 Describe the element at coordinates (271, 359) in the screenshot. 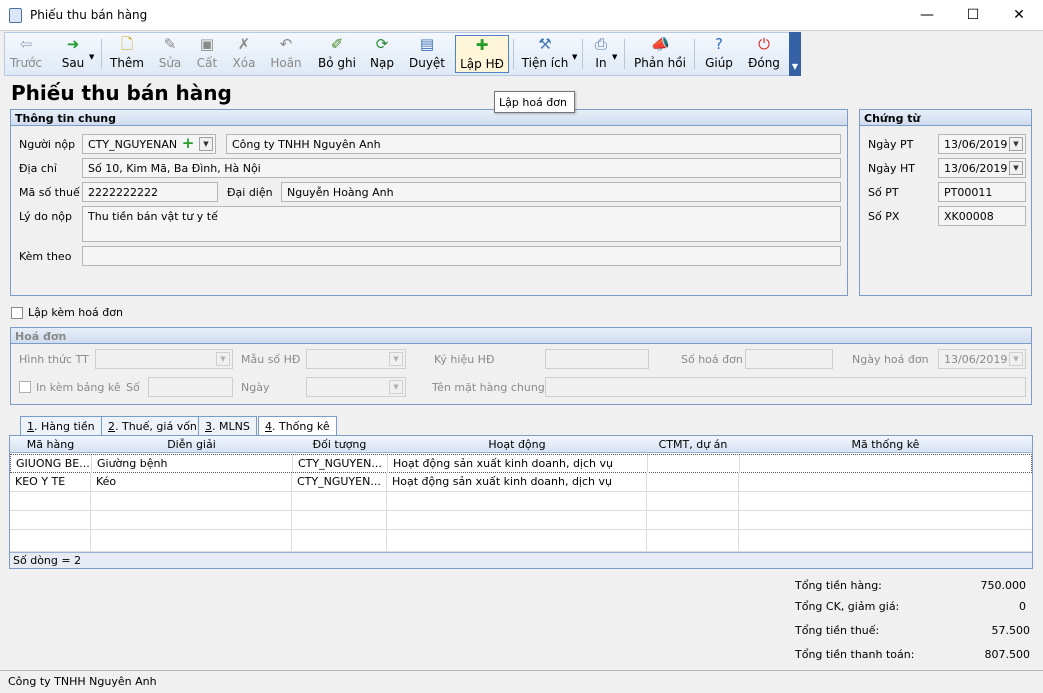

I see `template-label: Mẫu số HĐ` at that location.